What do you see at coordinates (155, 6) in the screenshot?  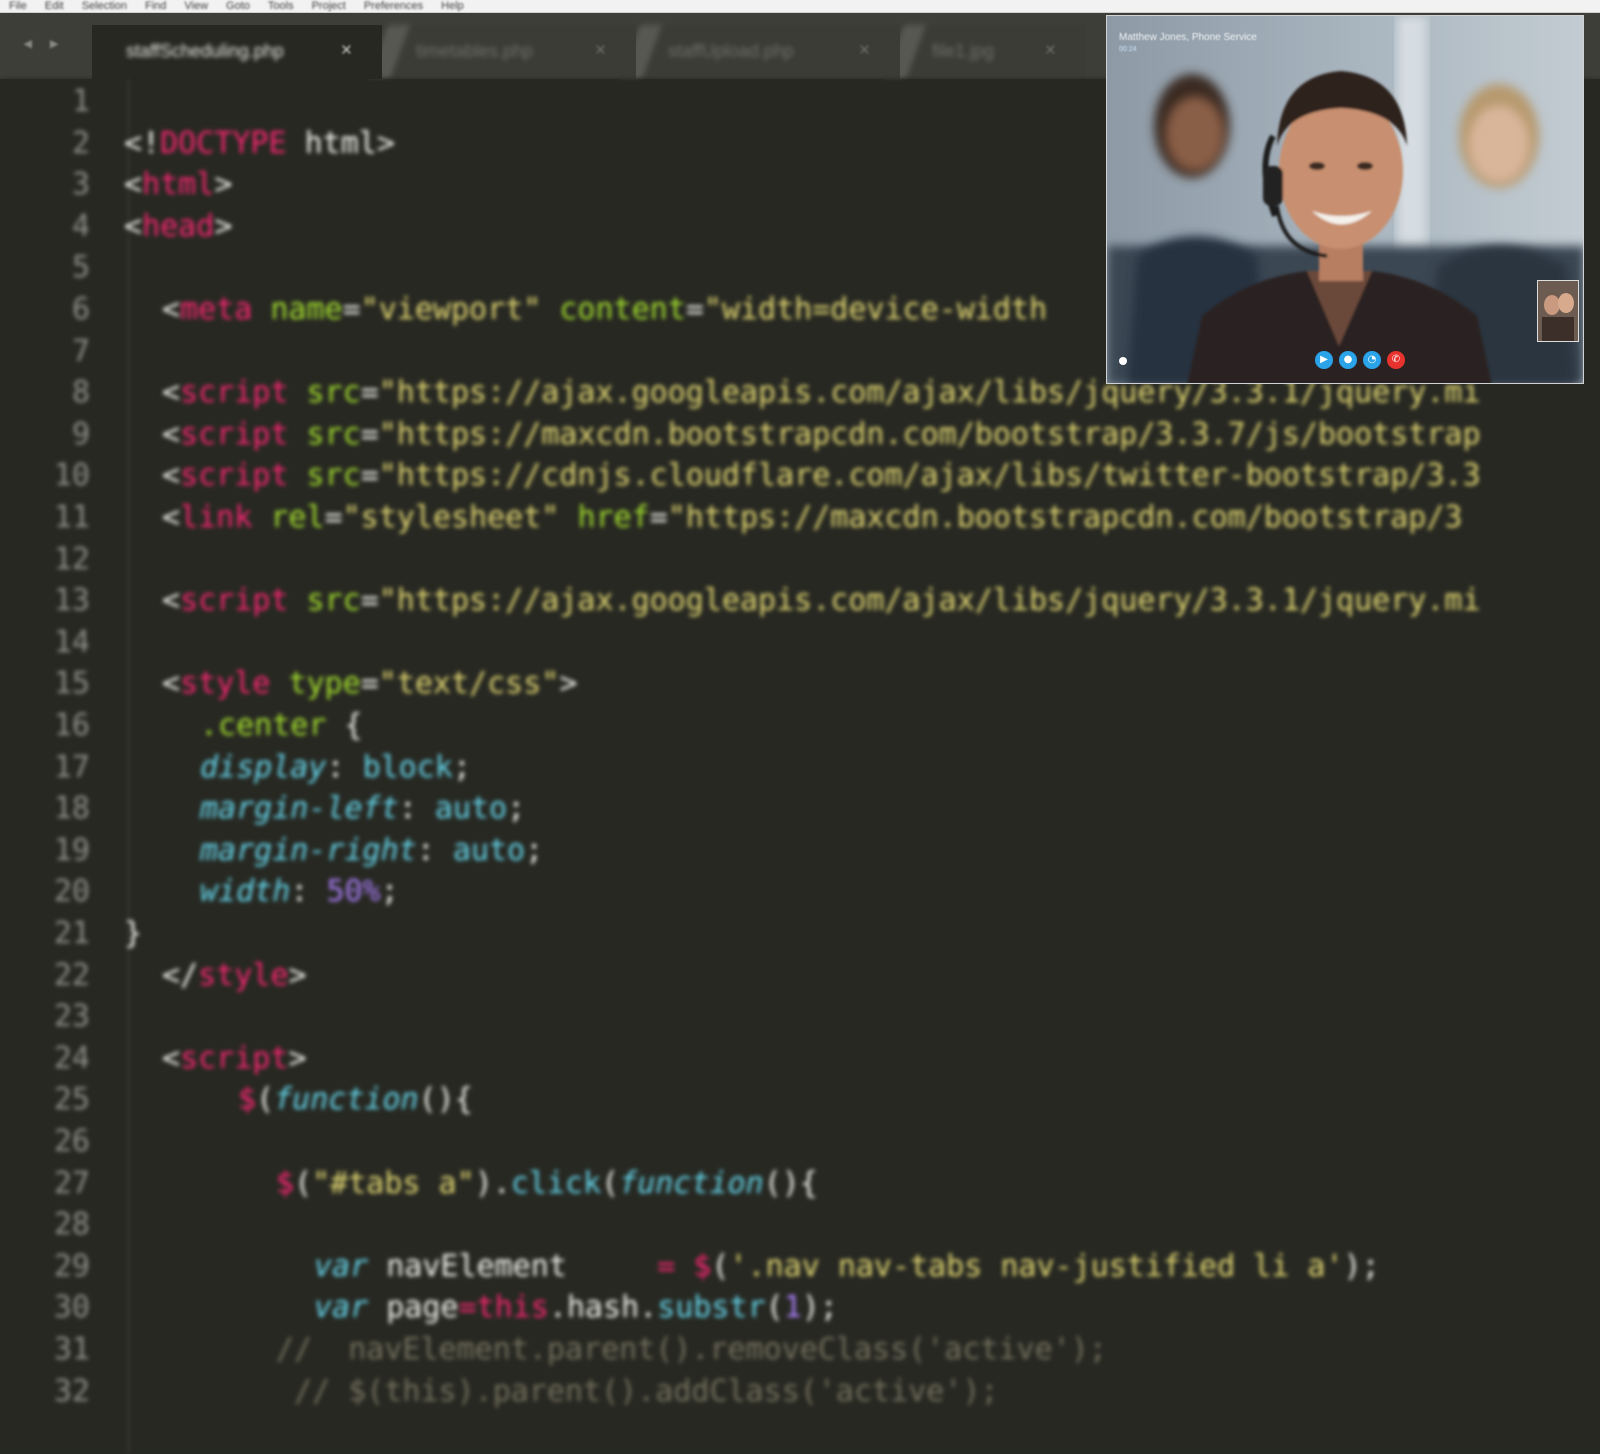 I see `menu-item-find: Find` at bounding box center [155, 6].